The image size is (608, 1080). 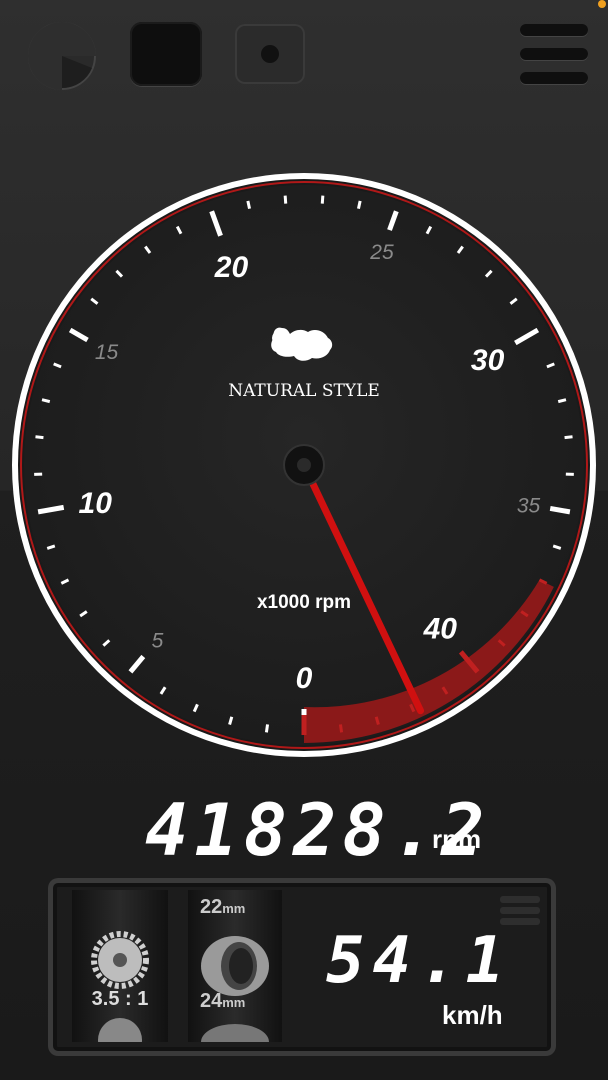 What do you see at coordinates (234, 908) in the screenshot?
I see `tire-top-unit: mm` at bounding box center [234, 908].